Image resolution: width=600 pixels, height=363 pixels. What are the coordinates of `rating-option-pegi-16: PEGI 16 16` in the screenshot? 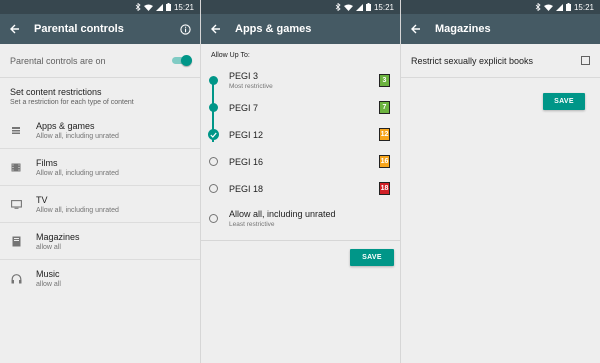 It's located at (300, 161).